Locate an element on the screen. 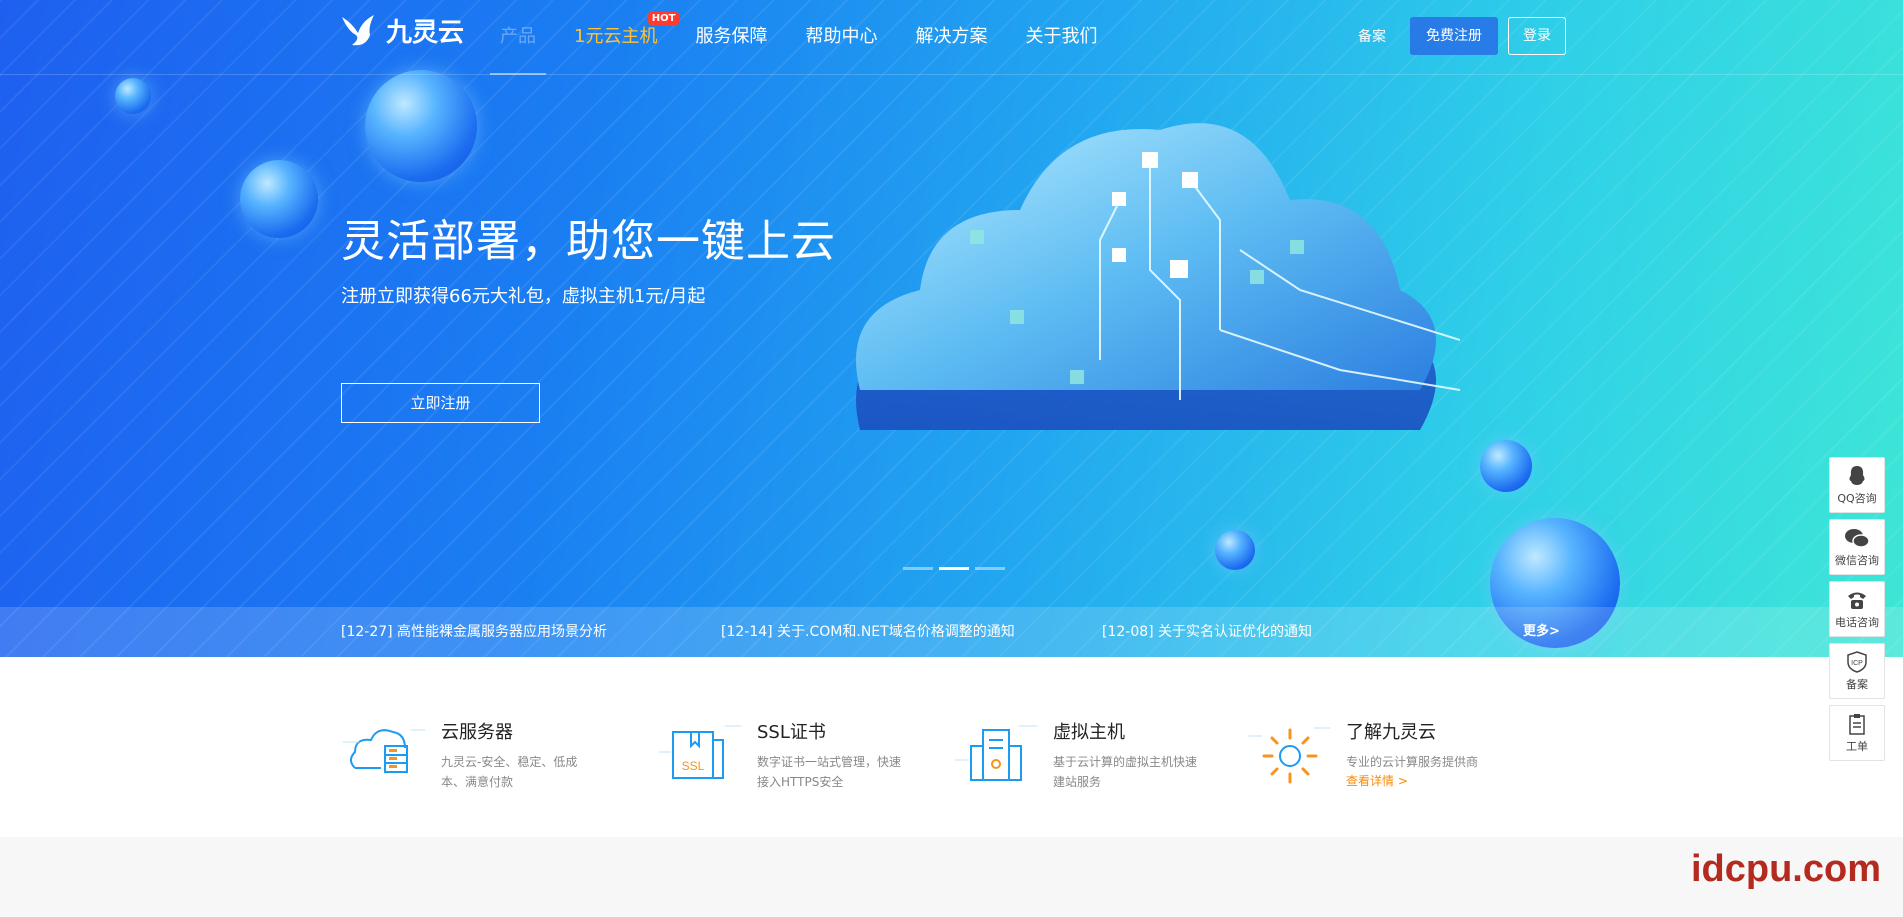  swallow-logo-icon is located at coordinates (358, 29).